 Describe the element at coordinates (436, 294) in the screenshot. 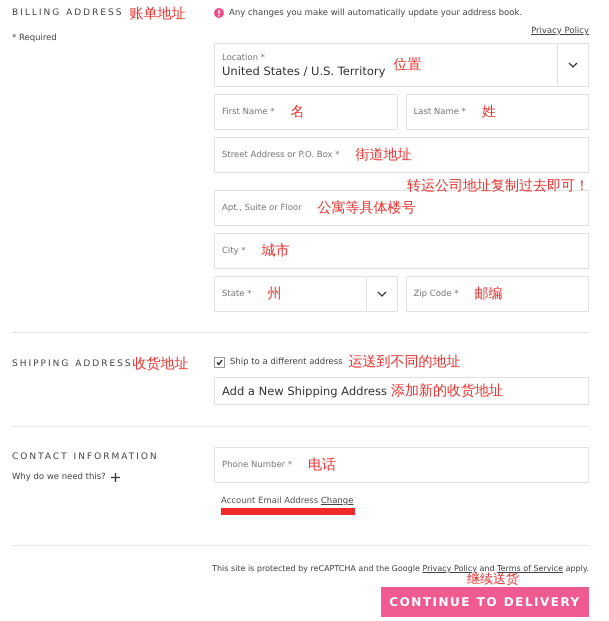

I see `field-label: Zip Code *` at that location.